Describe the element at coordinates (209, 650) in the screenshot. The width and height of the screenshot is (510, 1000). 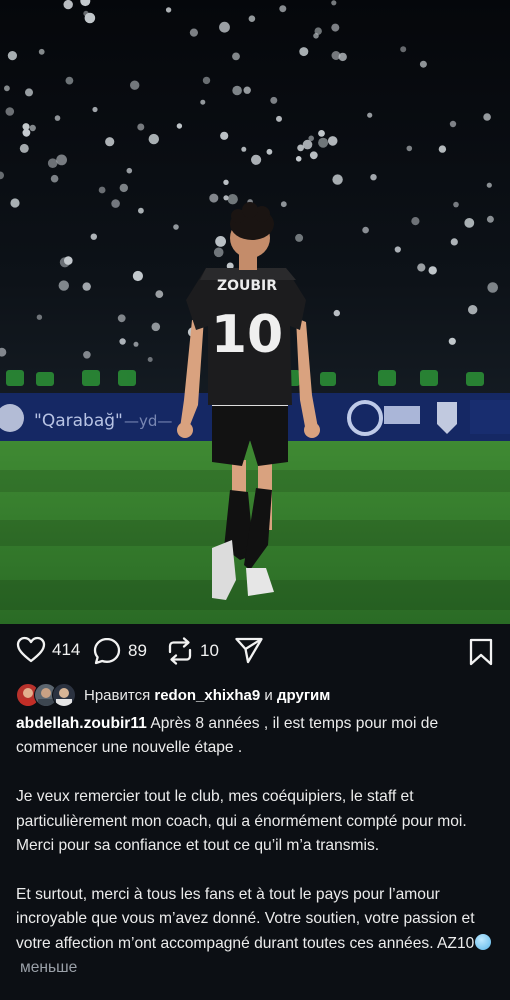
I see `repost-count: 10` at that location.